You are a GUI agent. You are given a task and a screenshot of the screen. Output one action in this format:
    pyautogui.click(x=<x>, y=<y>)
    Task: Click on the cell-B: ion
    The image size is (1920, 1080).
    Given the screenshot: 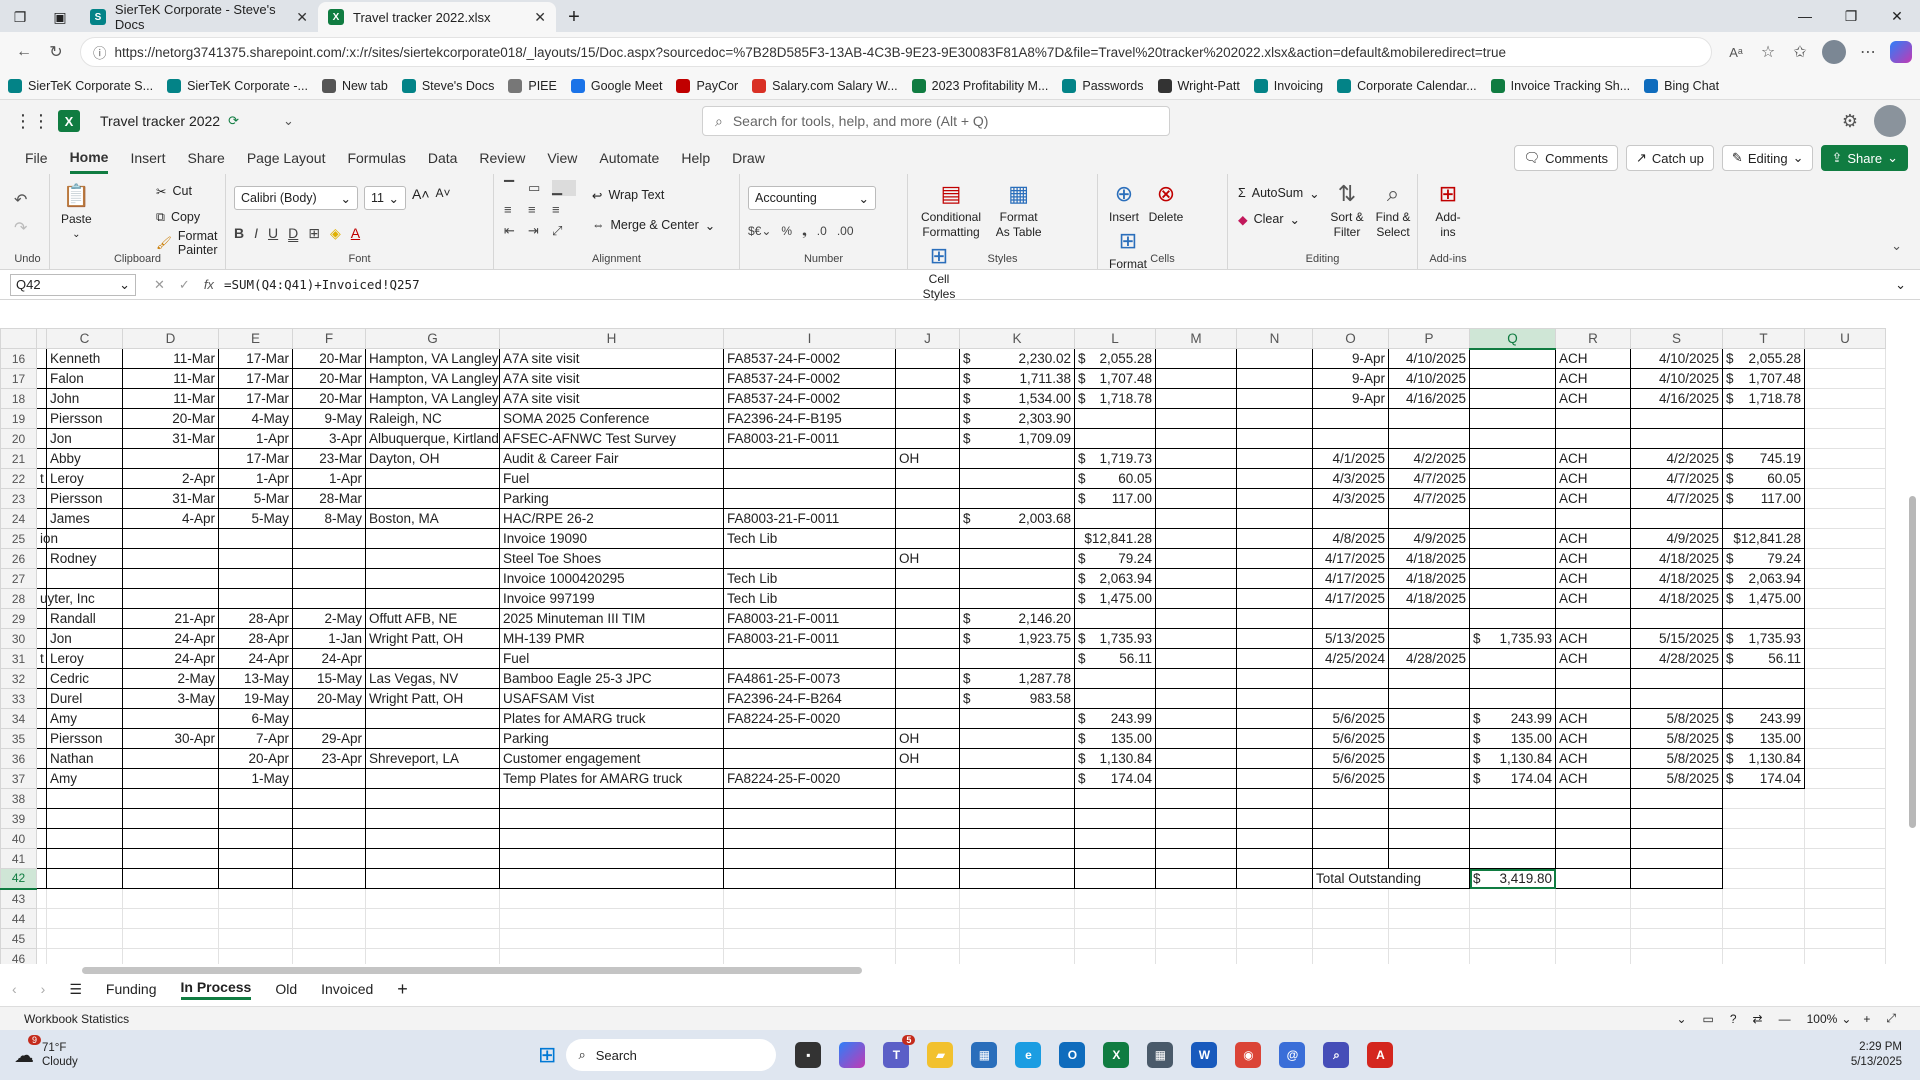 What is the action you would take?
    pyautogui.click(x=47, y=538)
    